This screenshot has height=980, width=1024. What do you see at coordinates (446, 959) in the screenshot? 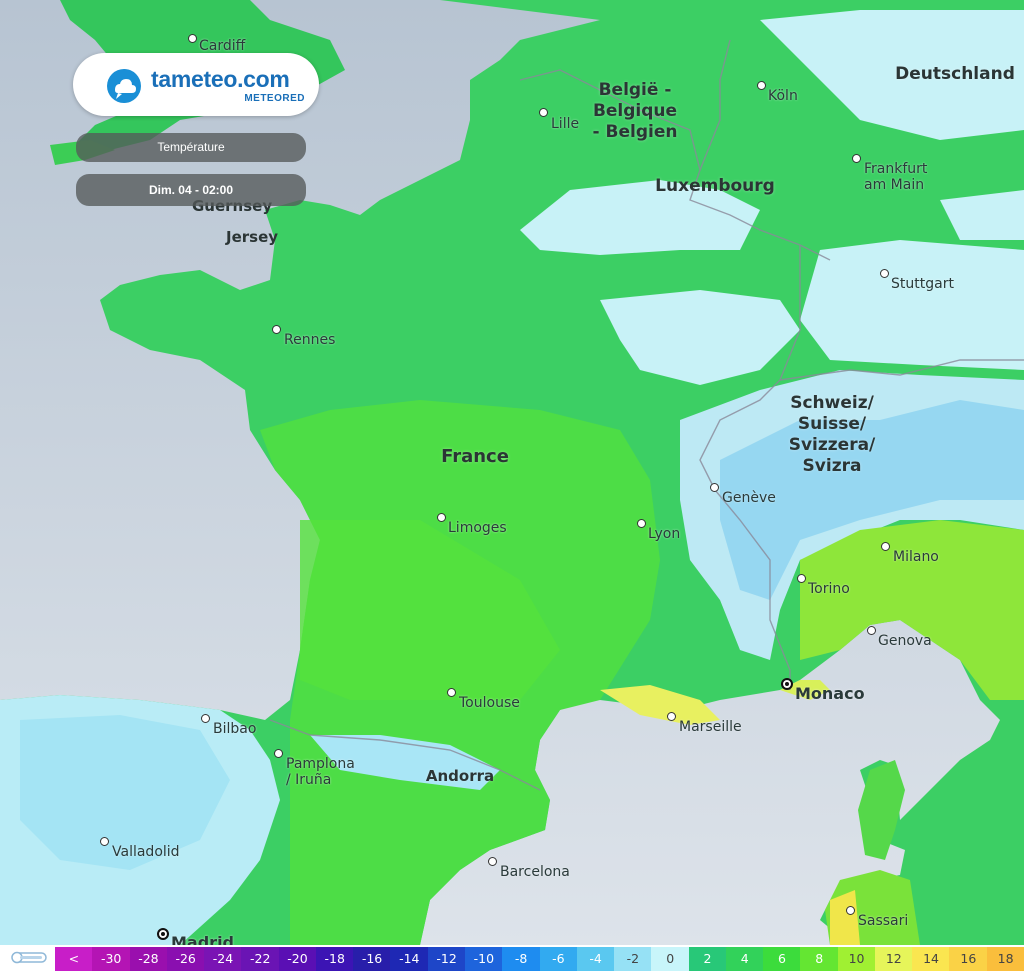
I see `legend-cell: -12` at bounding box center [446, 959].